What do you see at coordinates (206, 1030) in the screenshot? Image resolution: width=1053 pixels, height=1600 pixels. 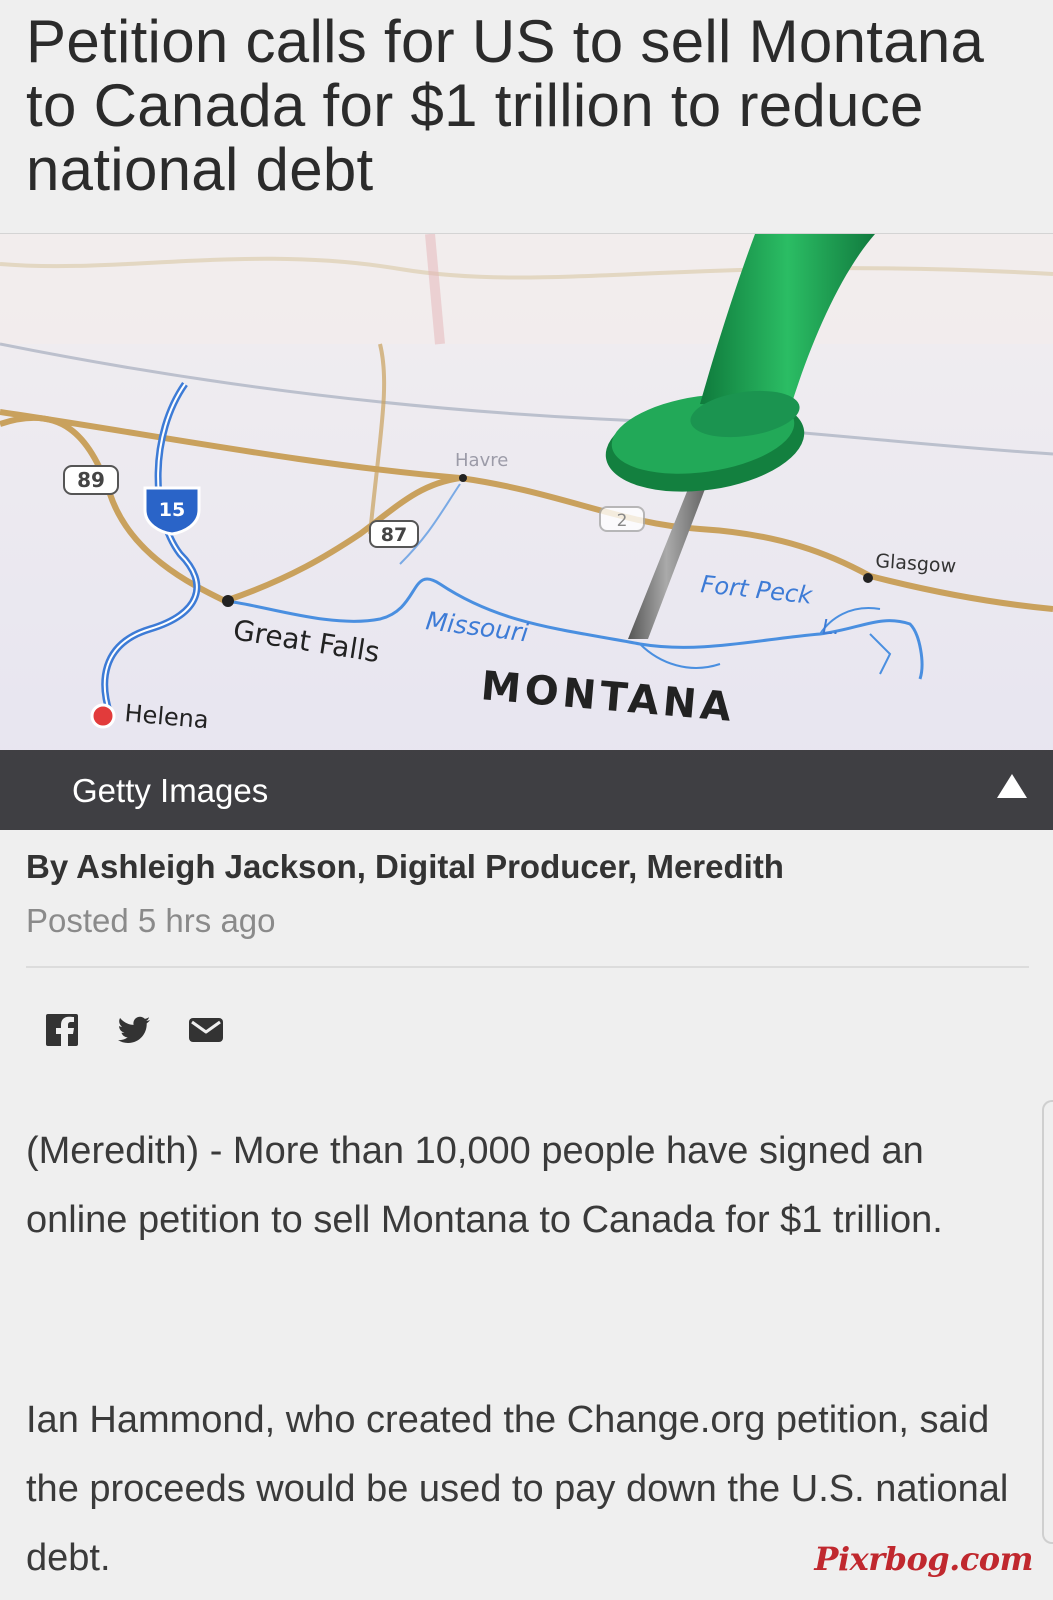 I see `email-icon` at bounding box center [206, 1030].